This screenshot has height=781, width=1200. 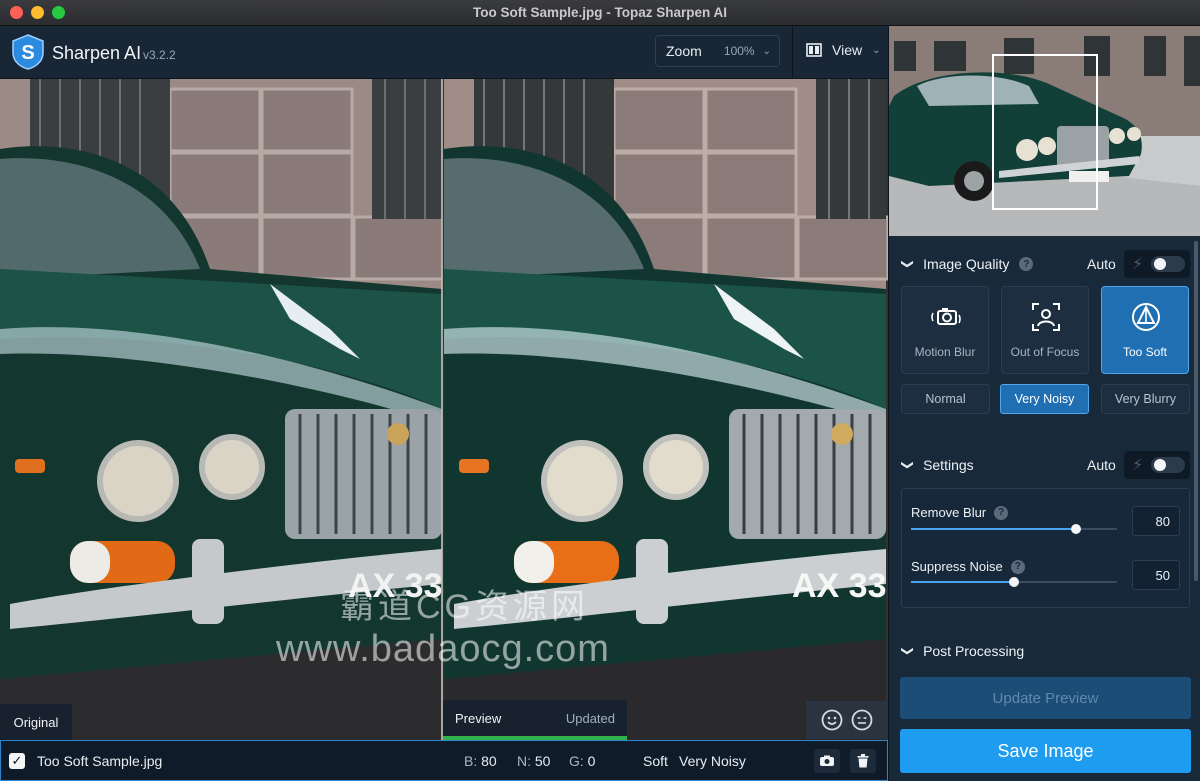 I want to click on mode-label: Out of Focus, so click(x=1045, y=352).